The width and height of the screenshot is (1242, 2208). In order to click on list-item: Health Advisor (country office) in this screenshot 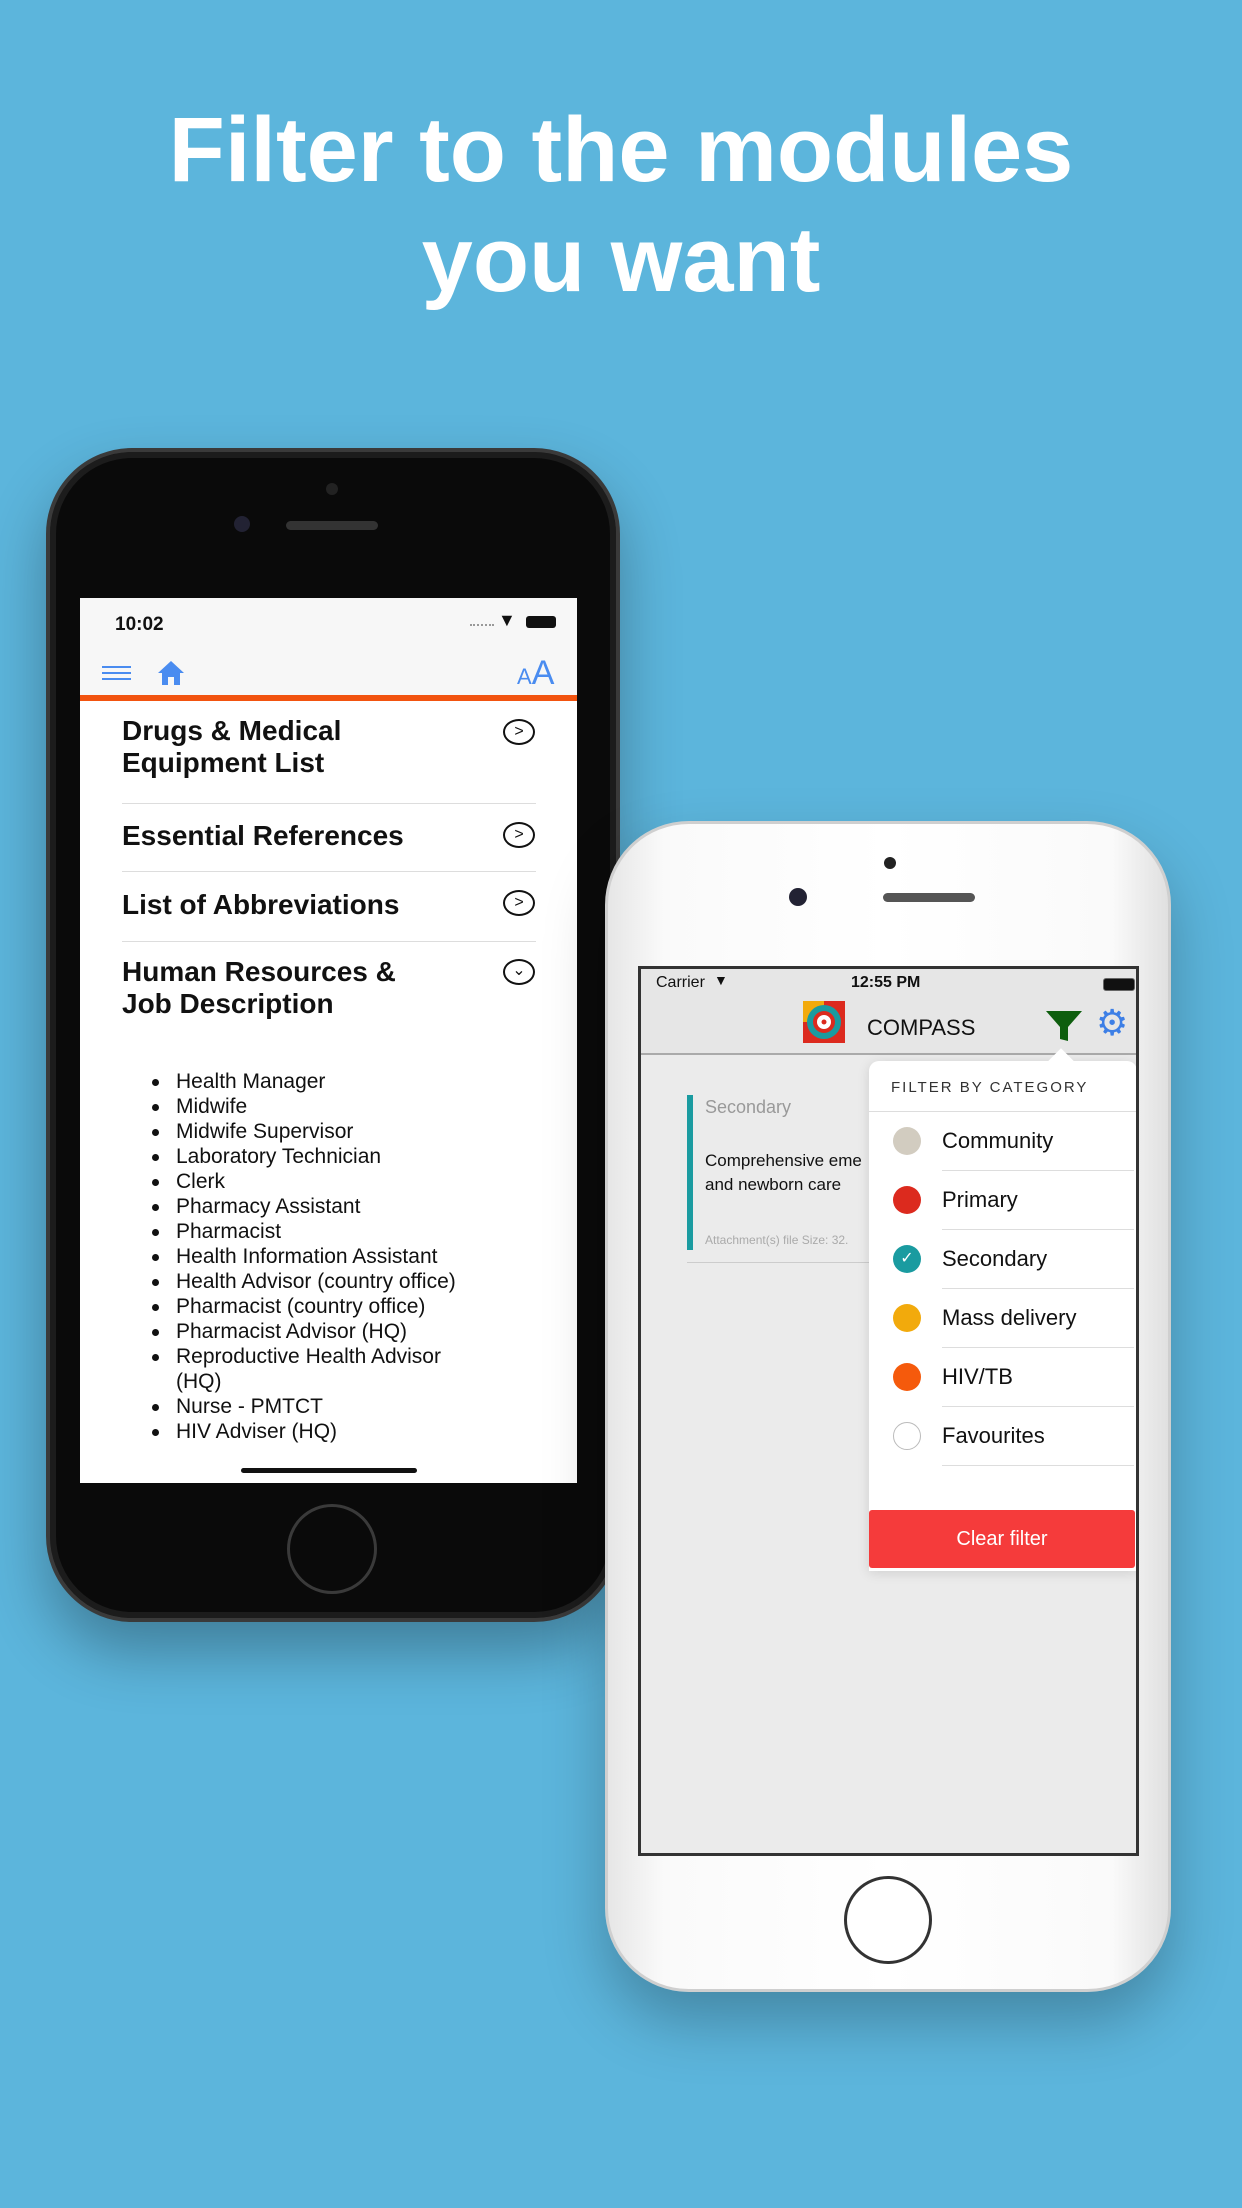, I will do `click(348, 1281)`.